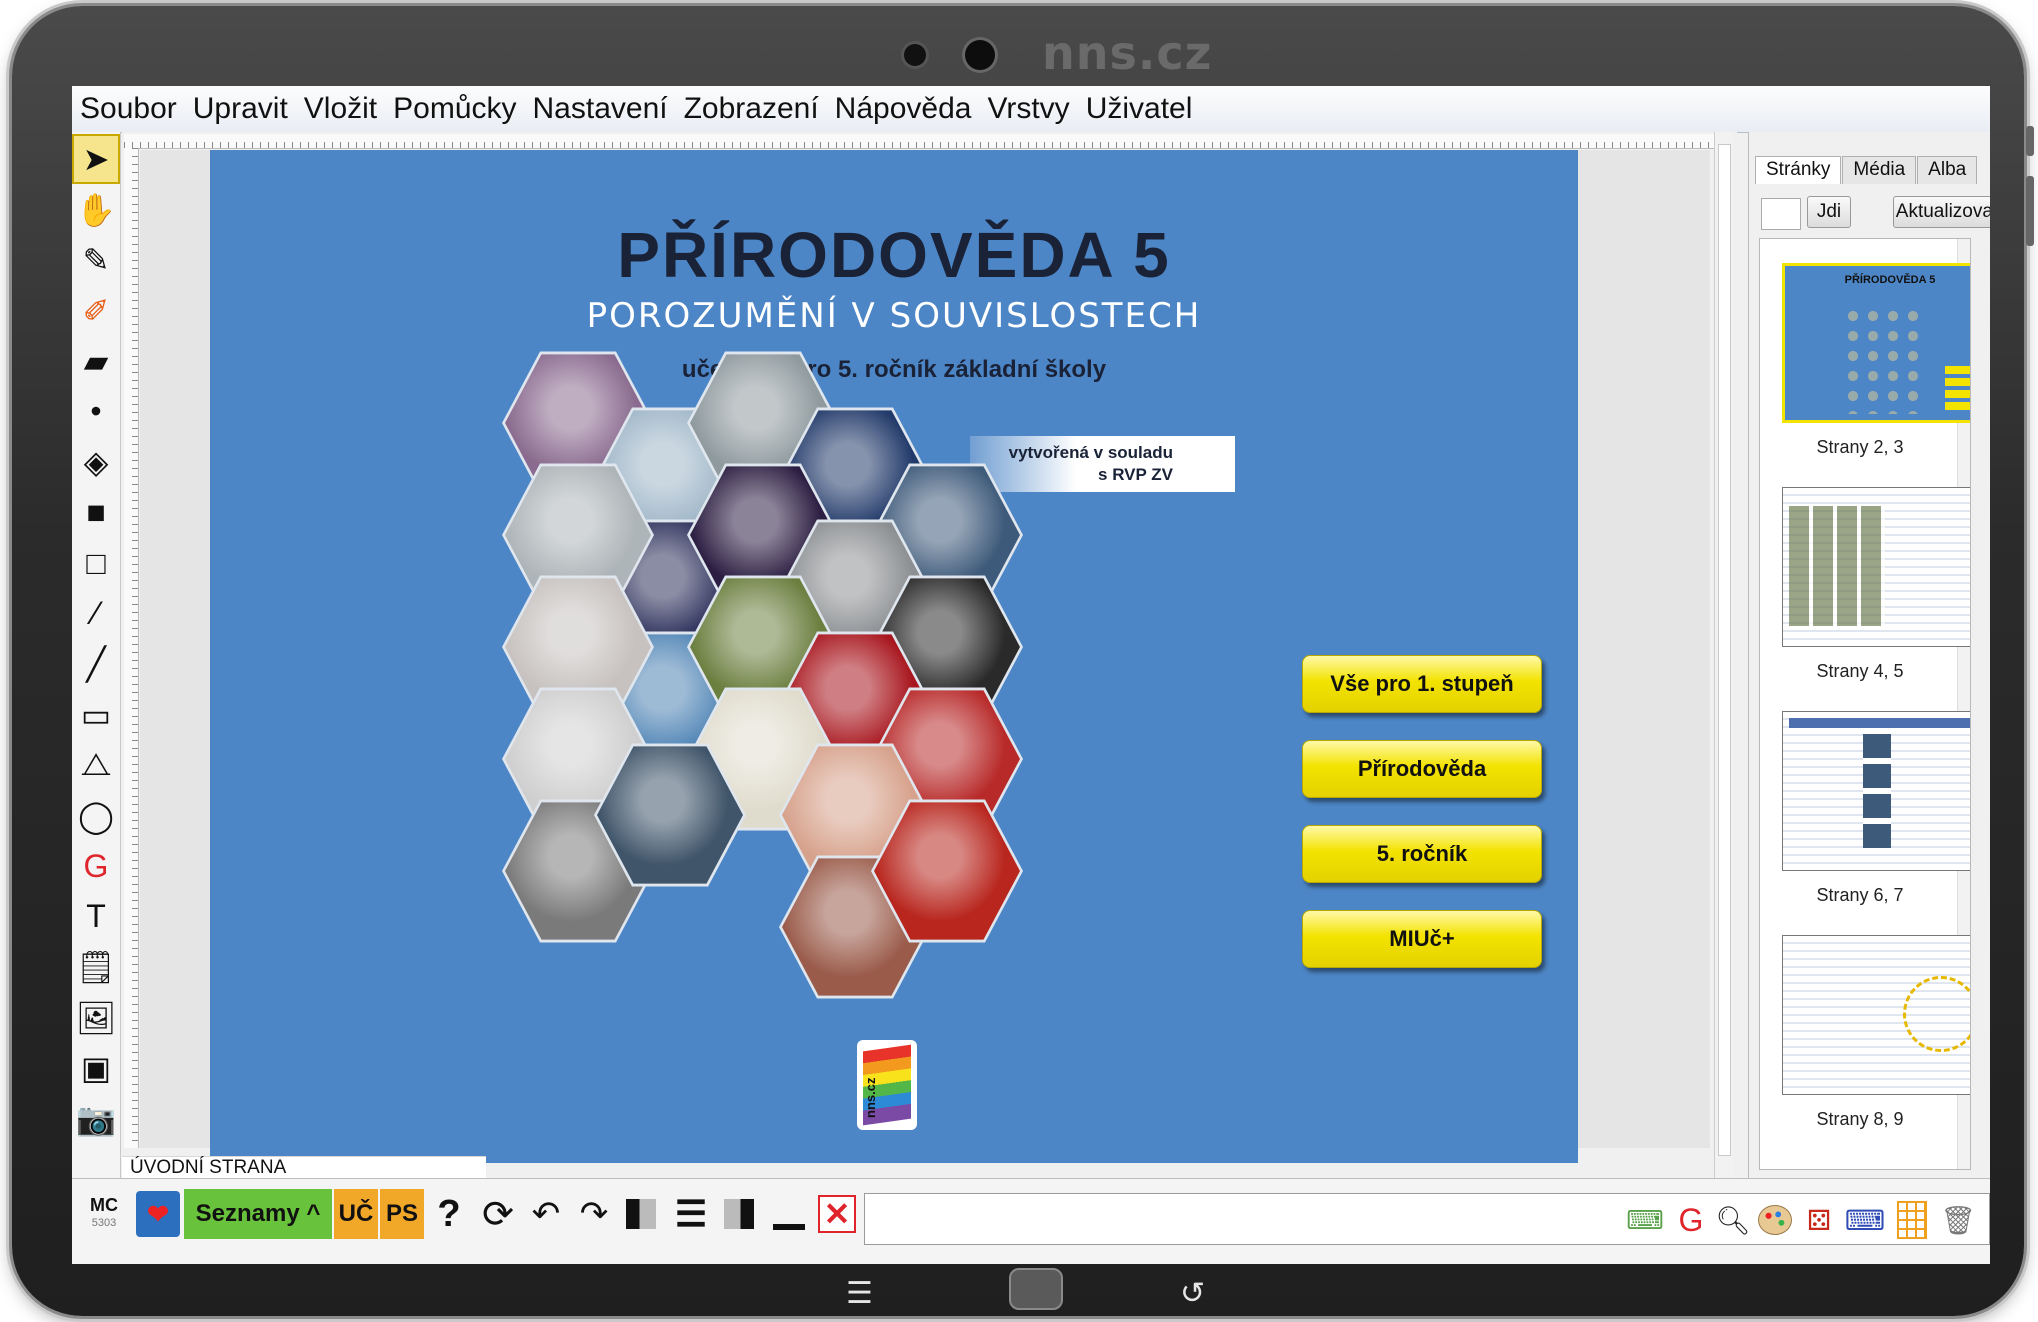  What do you see at coordinates (240, 109) in the screenshot?
I see `menu-upravit: Upravit` at bounding box center [240, 109].